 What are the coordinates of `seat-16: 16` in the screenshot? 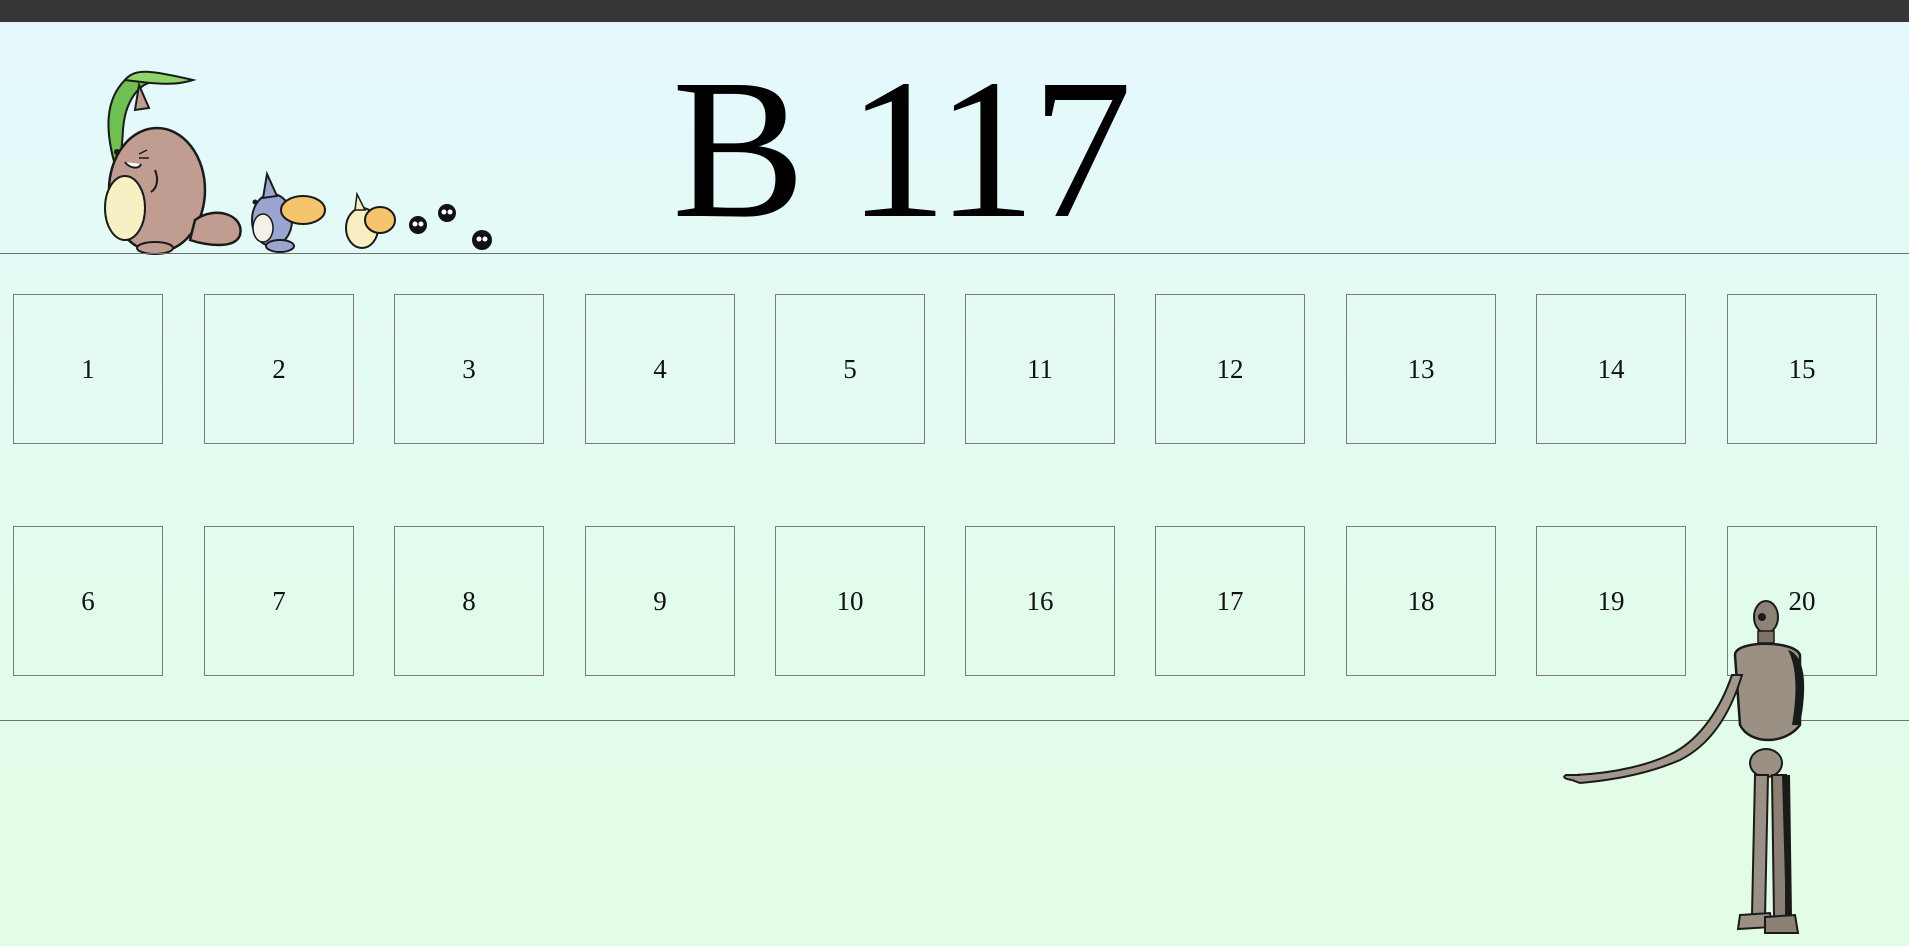 It's located at (1040, 601).